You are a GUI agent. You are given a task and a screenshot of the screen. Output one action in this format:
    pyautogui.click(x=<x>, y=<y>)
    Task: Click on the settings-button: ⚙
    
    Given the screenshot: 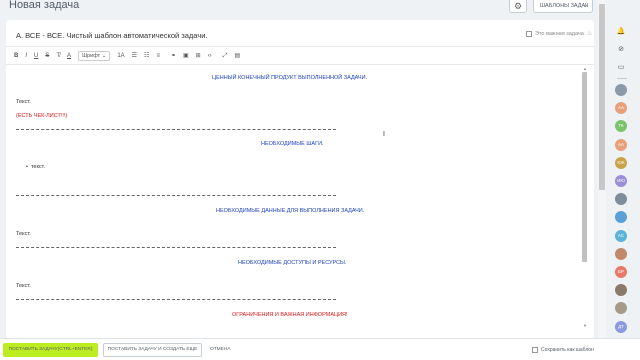 What is the action you would take?
    pyautogui.click(x=518, y=6)
    